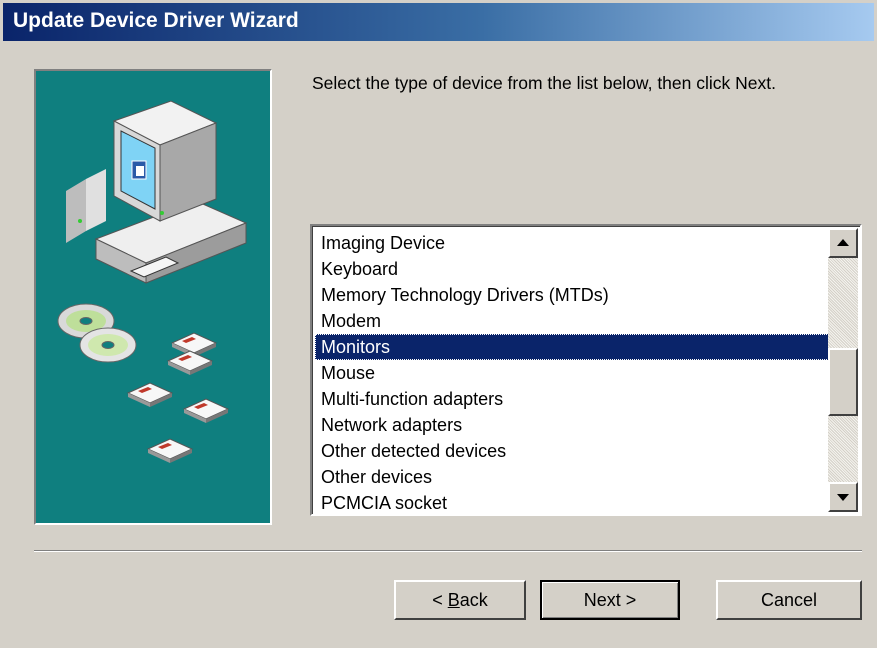 The height and width of the screenshot is (648, 877). I want to click on title-bar: Update Device Driver Wizard, so click(438, 22).